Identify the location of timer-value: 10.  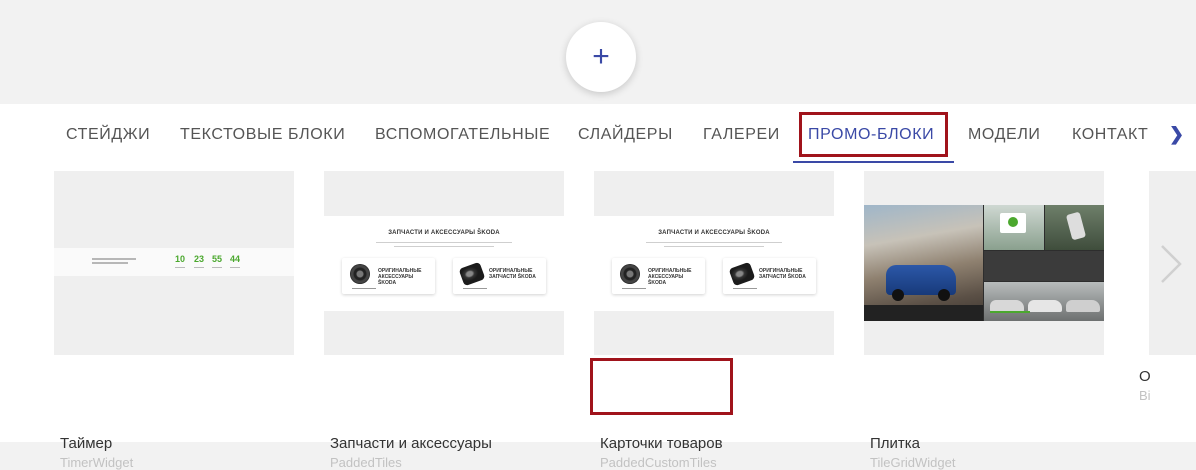
(179, 259).